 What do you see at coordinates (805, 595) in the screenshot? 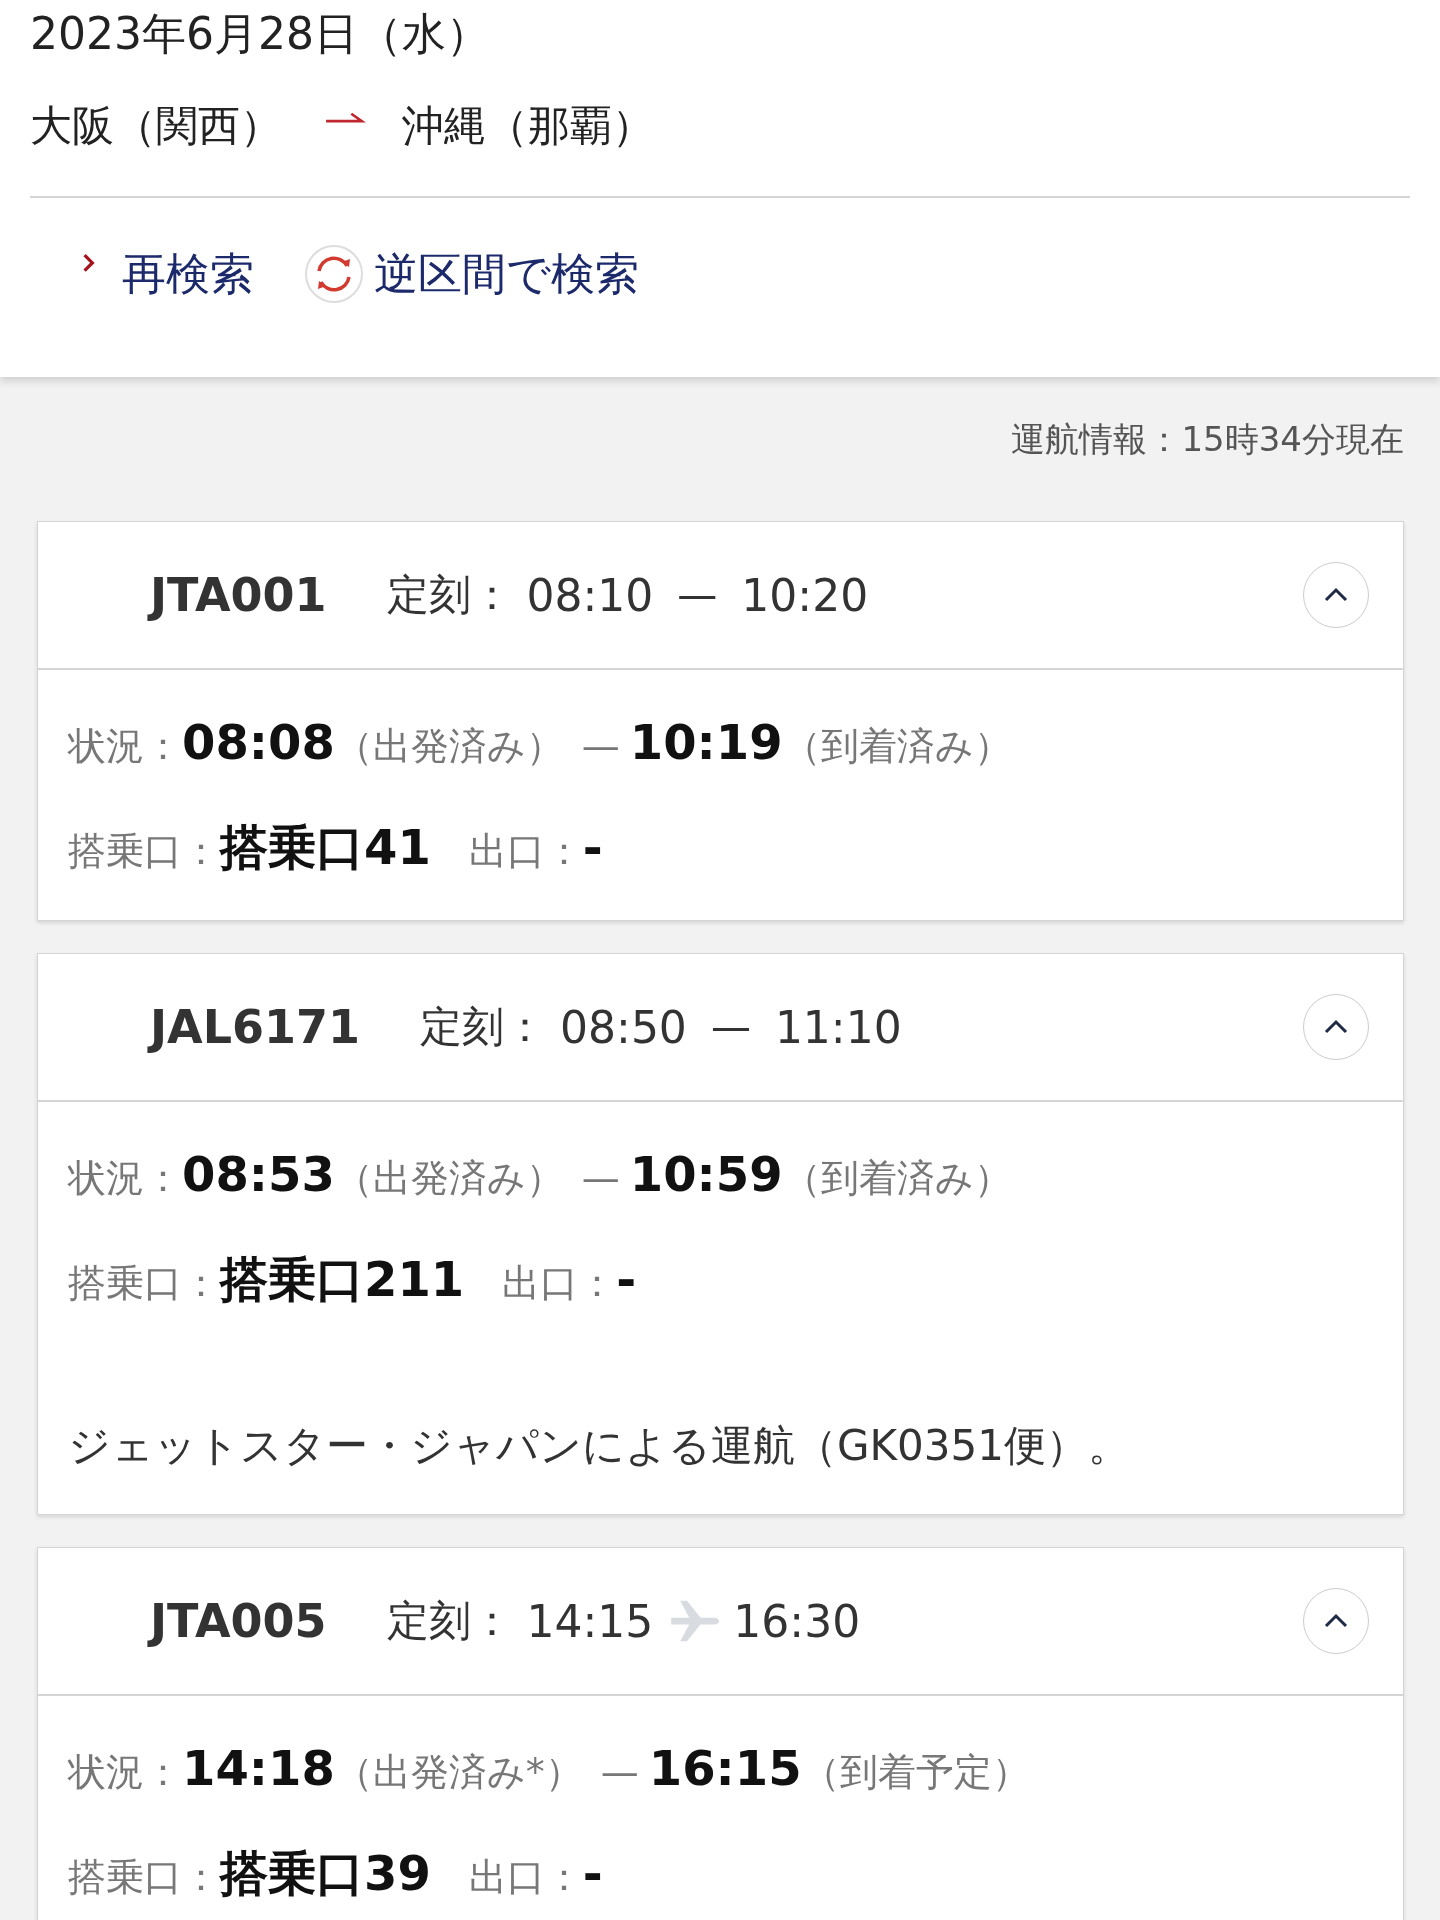
I see `arrival-time: 10:20` at bounding box center [805, 595].